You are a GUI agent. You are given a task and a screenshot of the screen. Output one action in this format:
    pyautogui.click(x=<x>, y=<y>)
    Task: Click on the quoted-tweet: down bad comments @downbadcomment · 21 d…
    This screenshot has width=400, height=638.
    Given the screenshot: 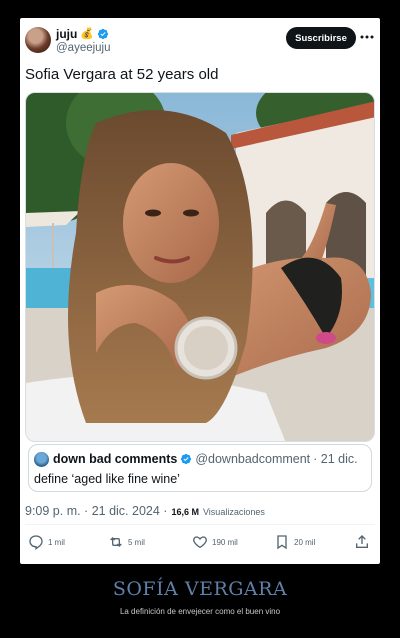 What is the action you would take?
    pyautogui.click(x=200, y=468)
    